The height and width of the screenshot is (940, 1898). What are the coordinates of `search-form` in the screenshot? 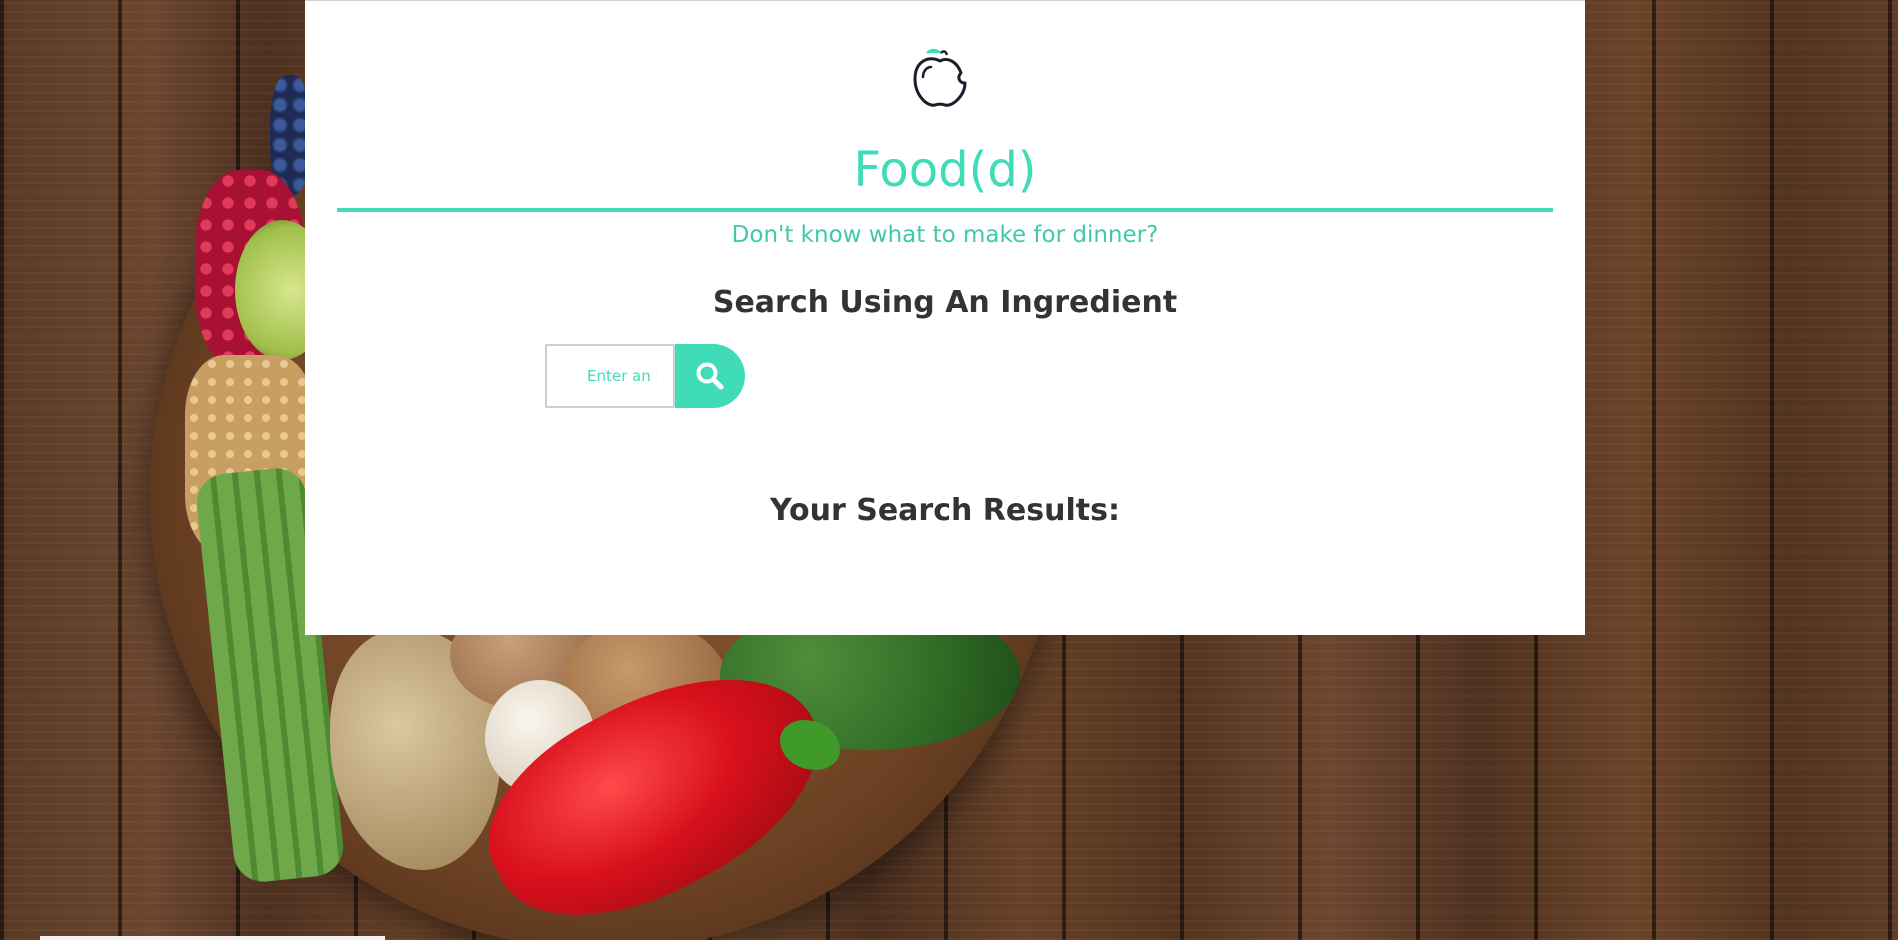 It's located at (645, 376).